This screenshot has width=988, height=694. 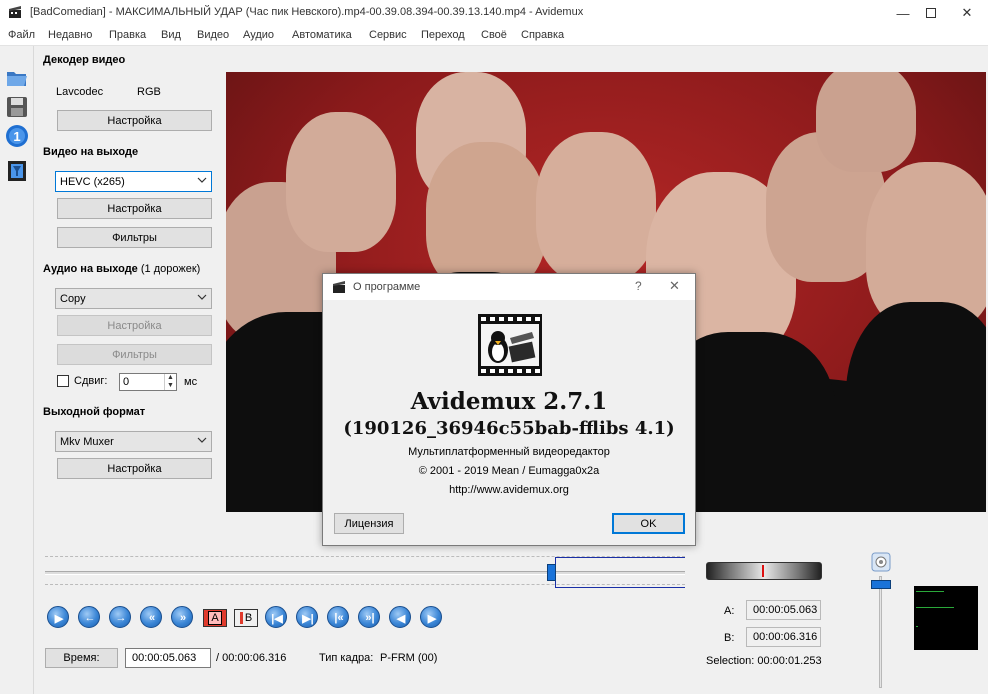 I want to click on timeline-thumb, so click(x=551, y=572).